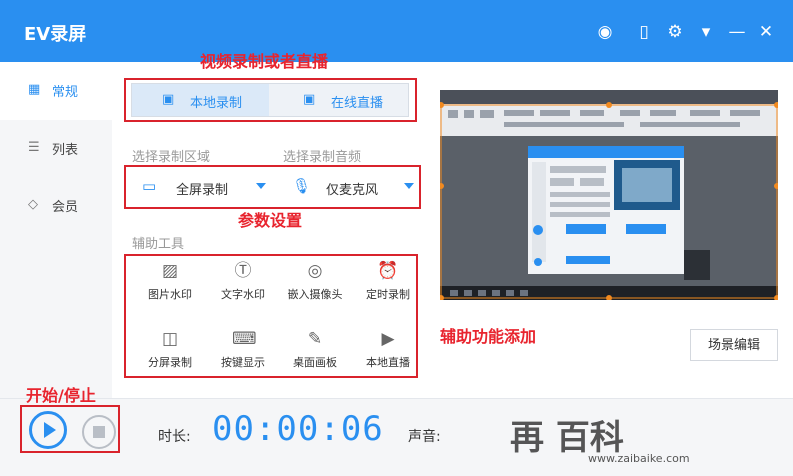 This screenshot has height=476, width=793. Describe the element at coordinates (34, 89) in the screenshot. I see `grid-icon: ▦` at that location.